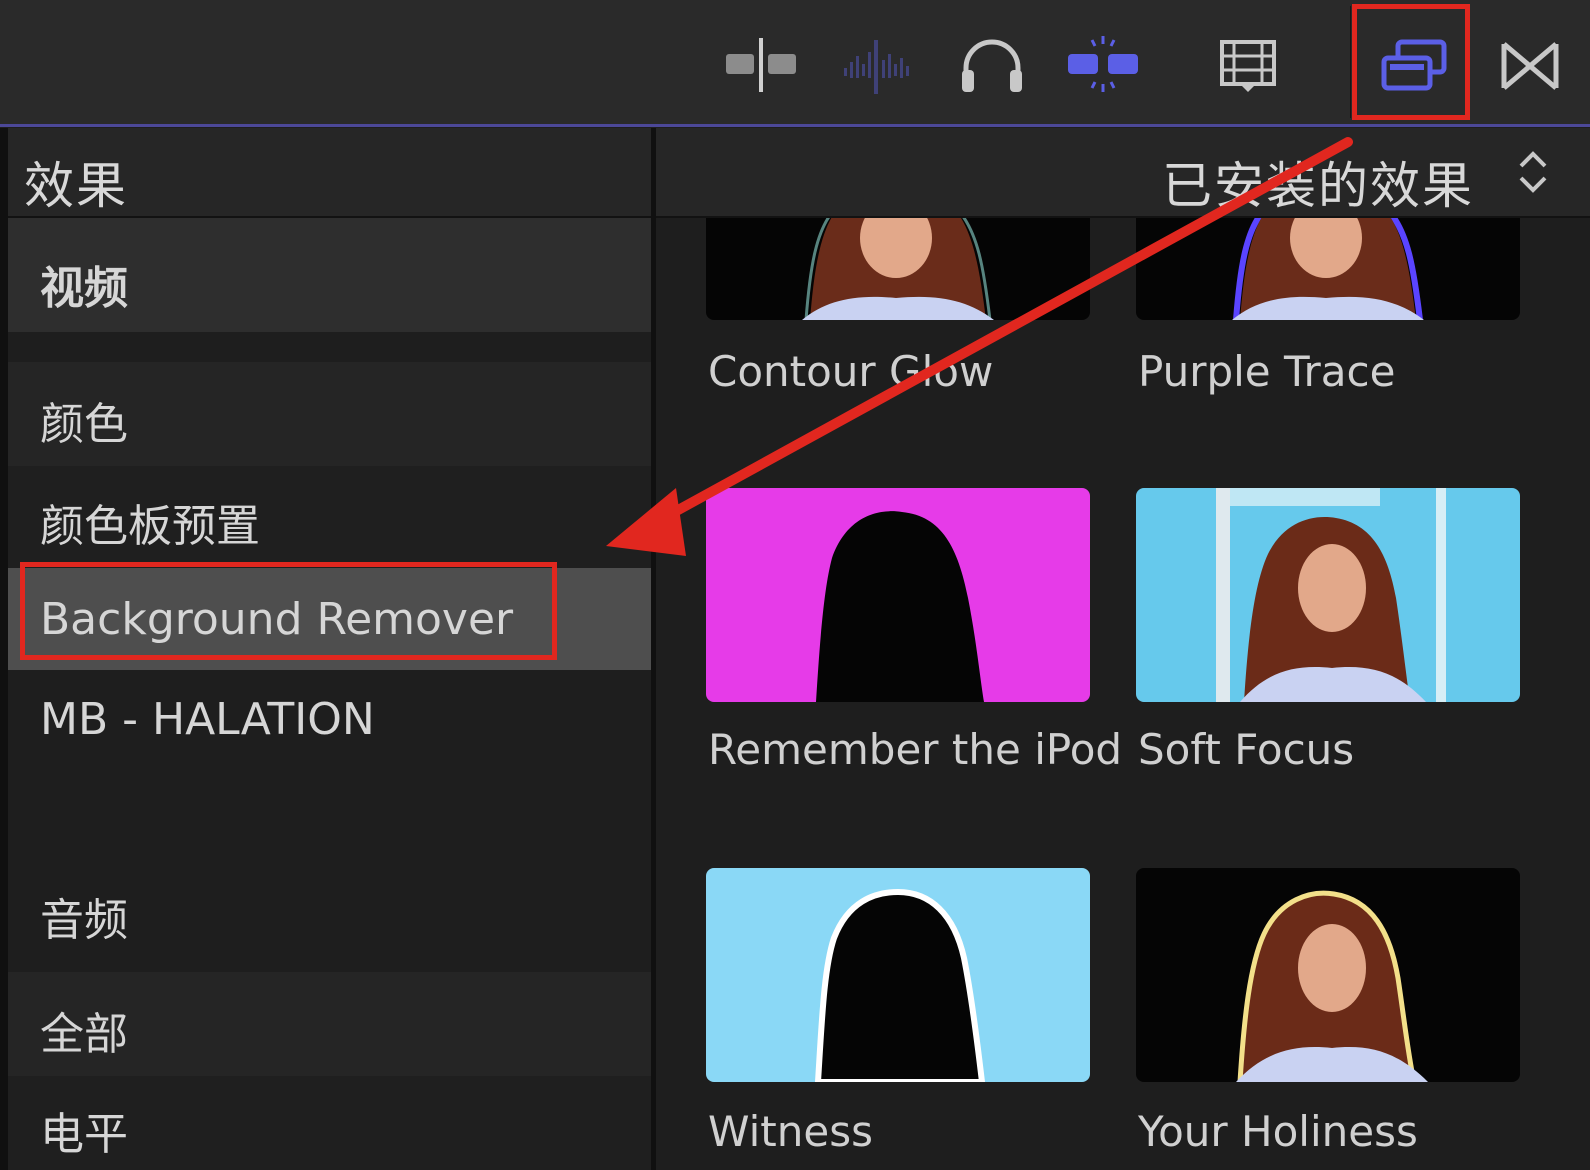 This screenshot has height=1170, width=1590. I want to click on browser-header: 已安装的效果, so click(1123, 173).